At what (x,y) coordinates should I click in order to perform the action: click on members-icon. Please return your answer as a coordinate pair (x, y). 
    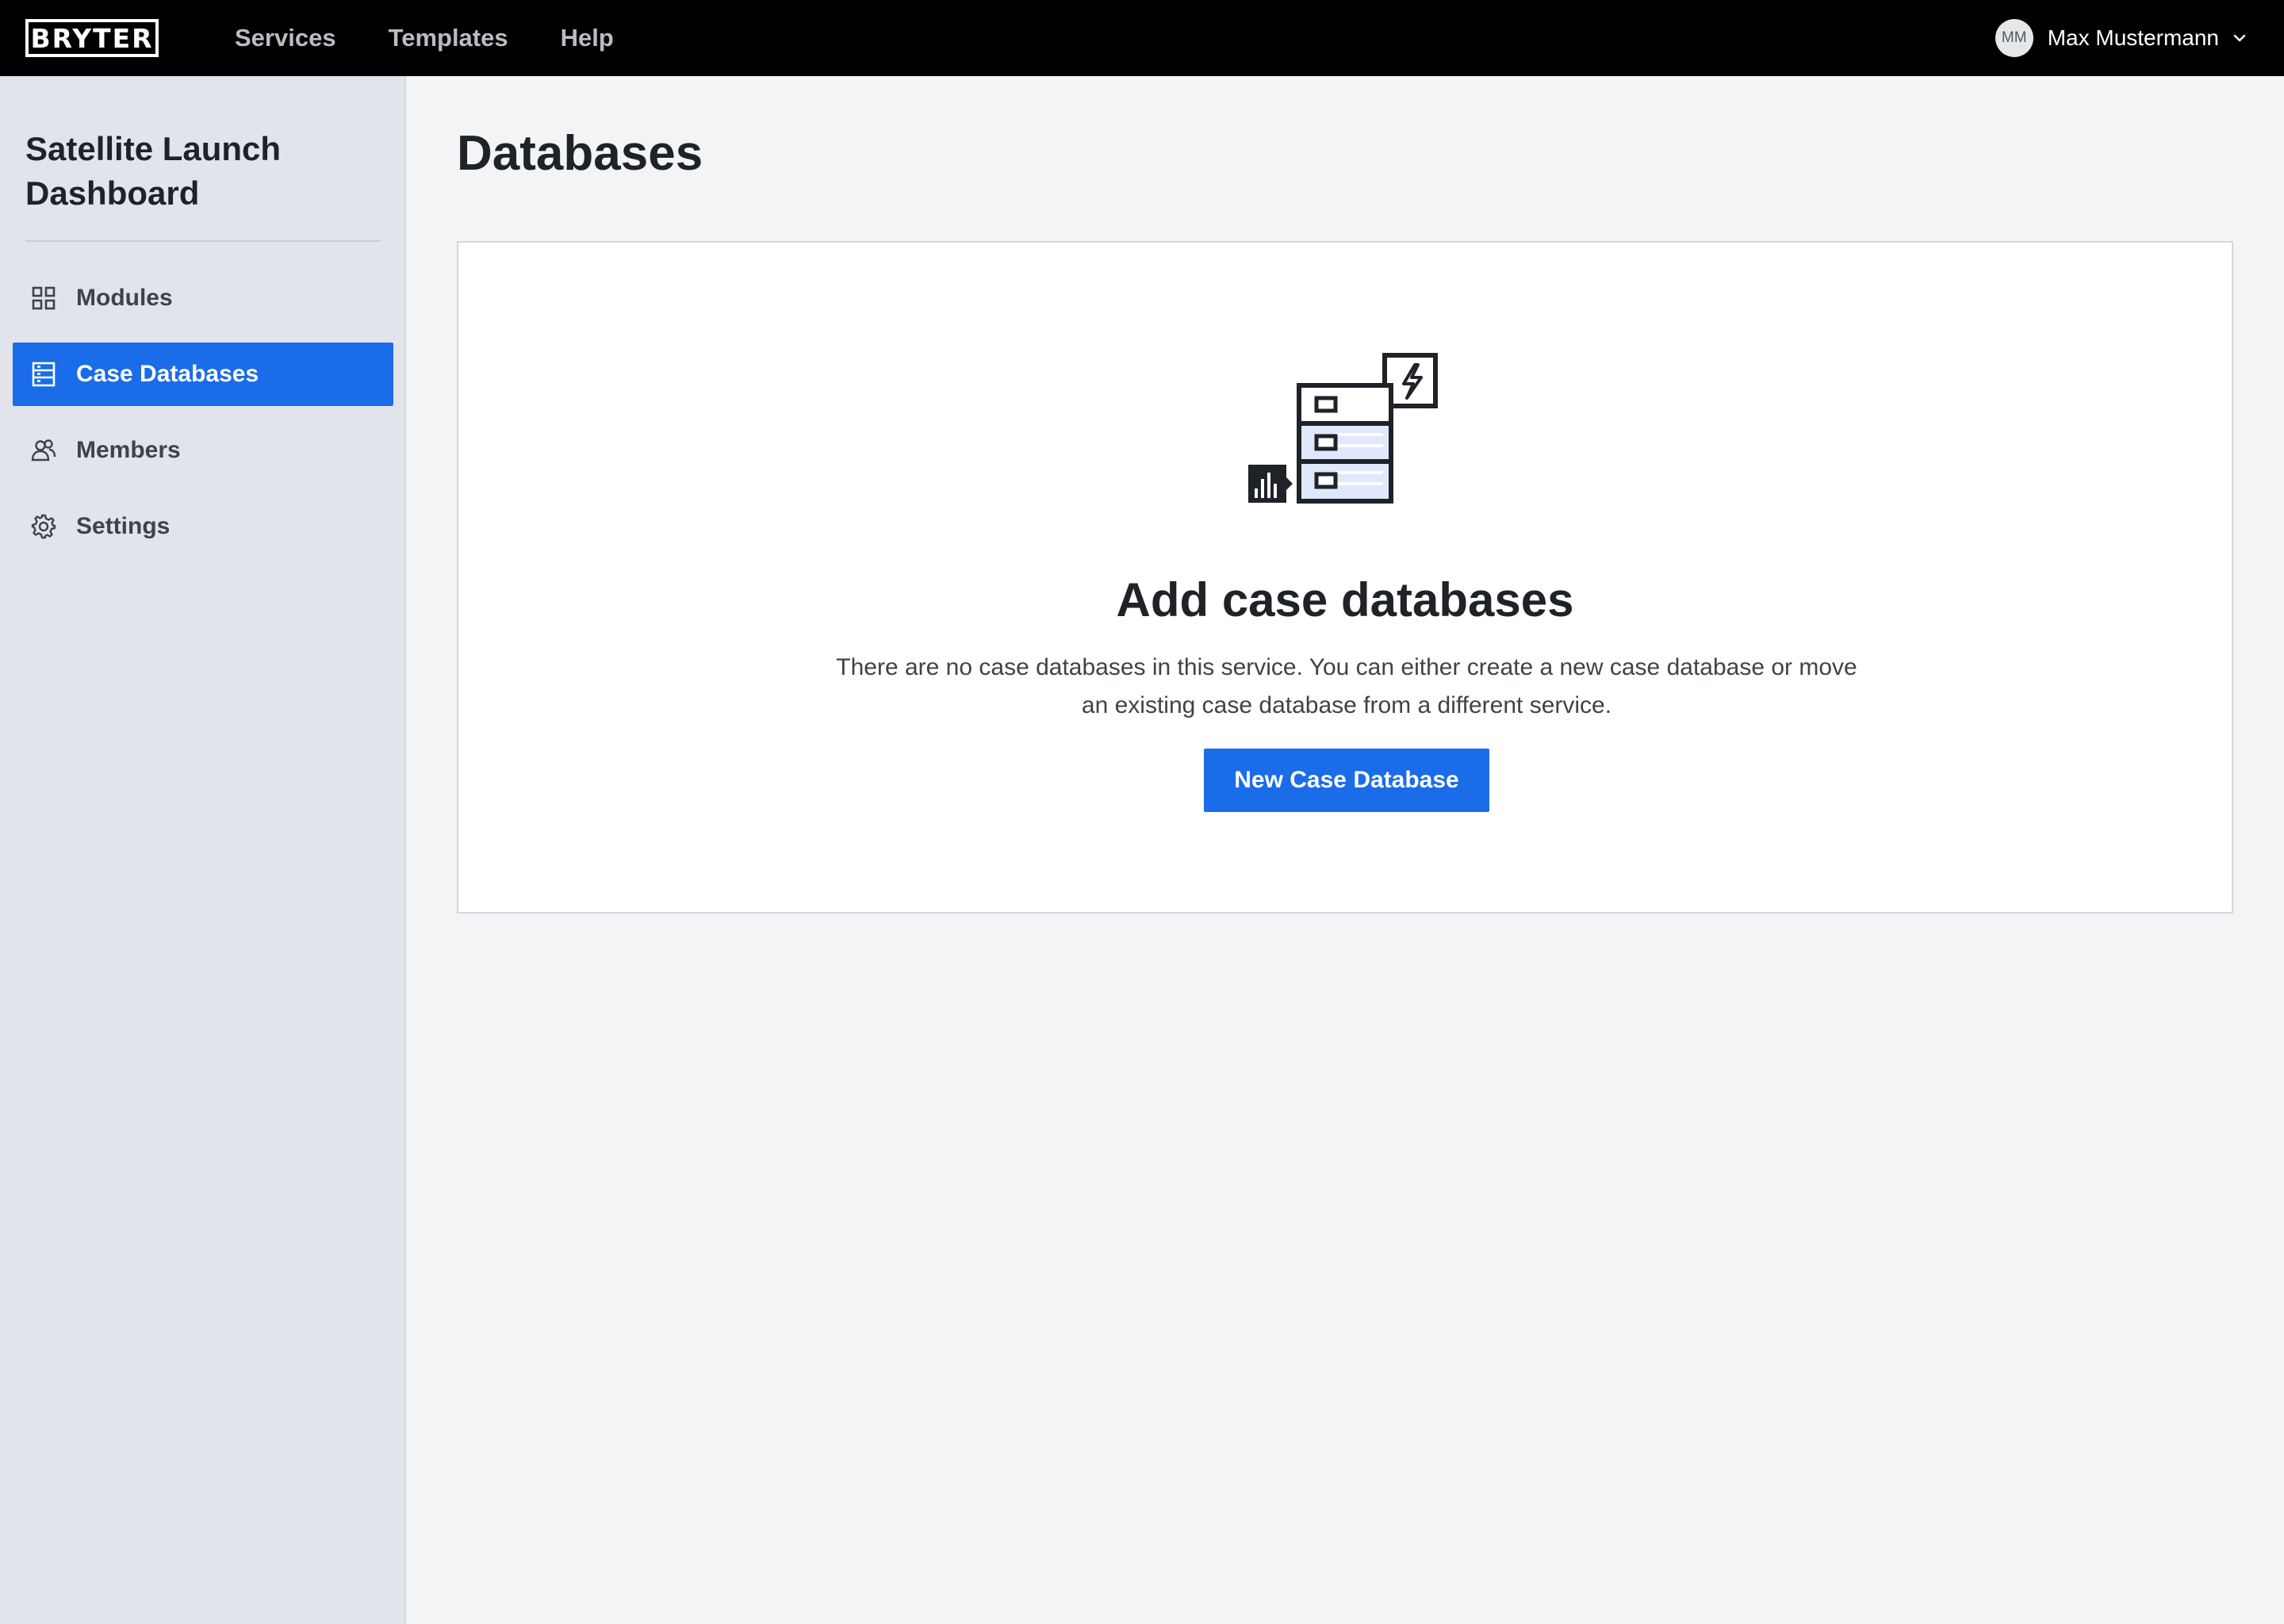
    Looking at the image, I should click on (43, 451).